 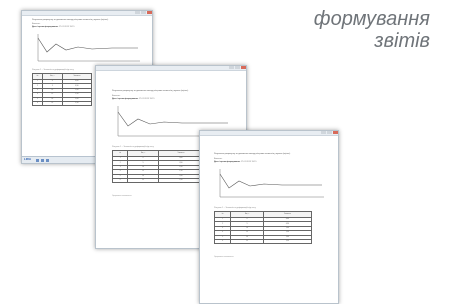 I want to click on caption-line-1: формування, so click(x=371, y=19).